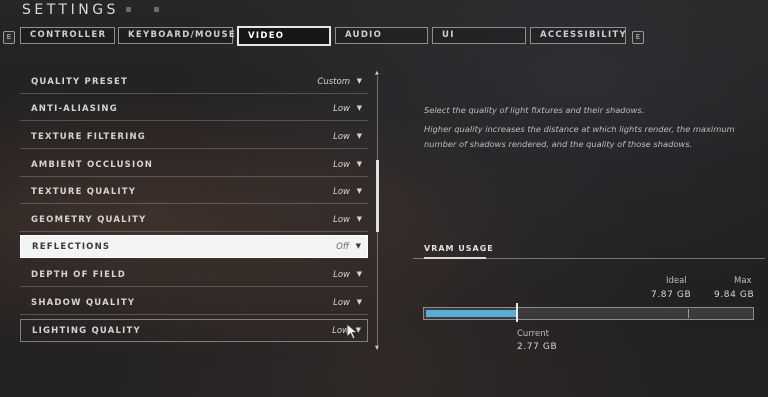 The image size is (768, 397). Describe the element at coordinates (176, 35) in the screenshot. I see `tab-keyboard-mouse: KEYBOARD/MOUSE` at that location.